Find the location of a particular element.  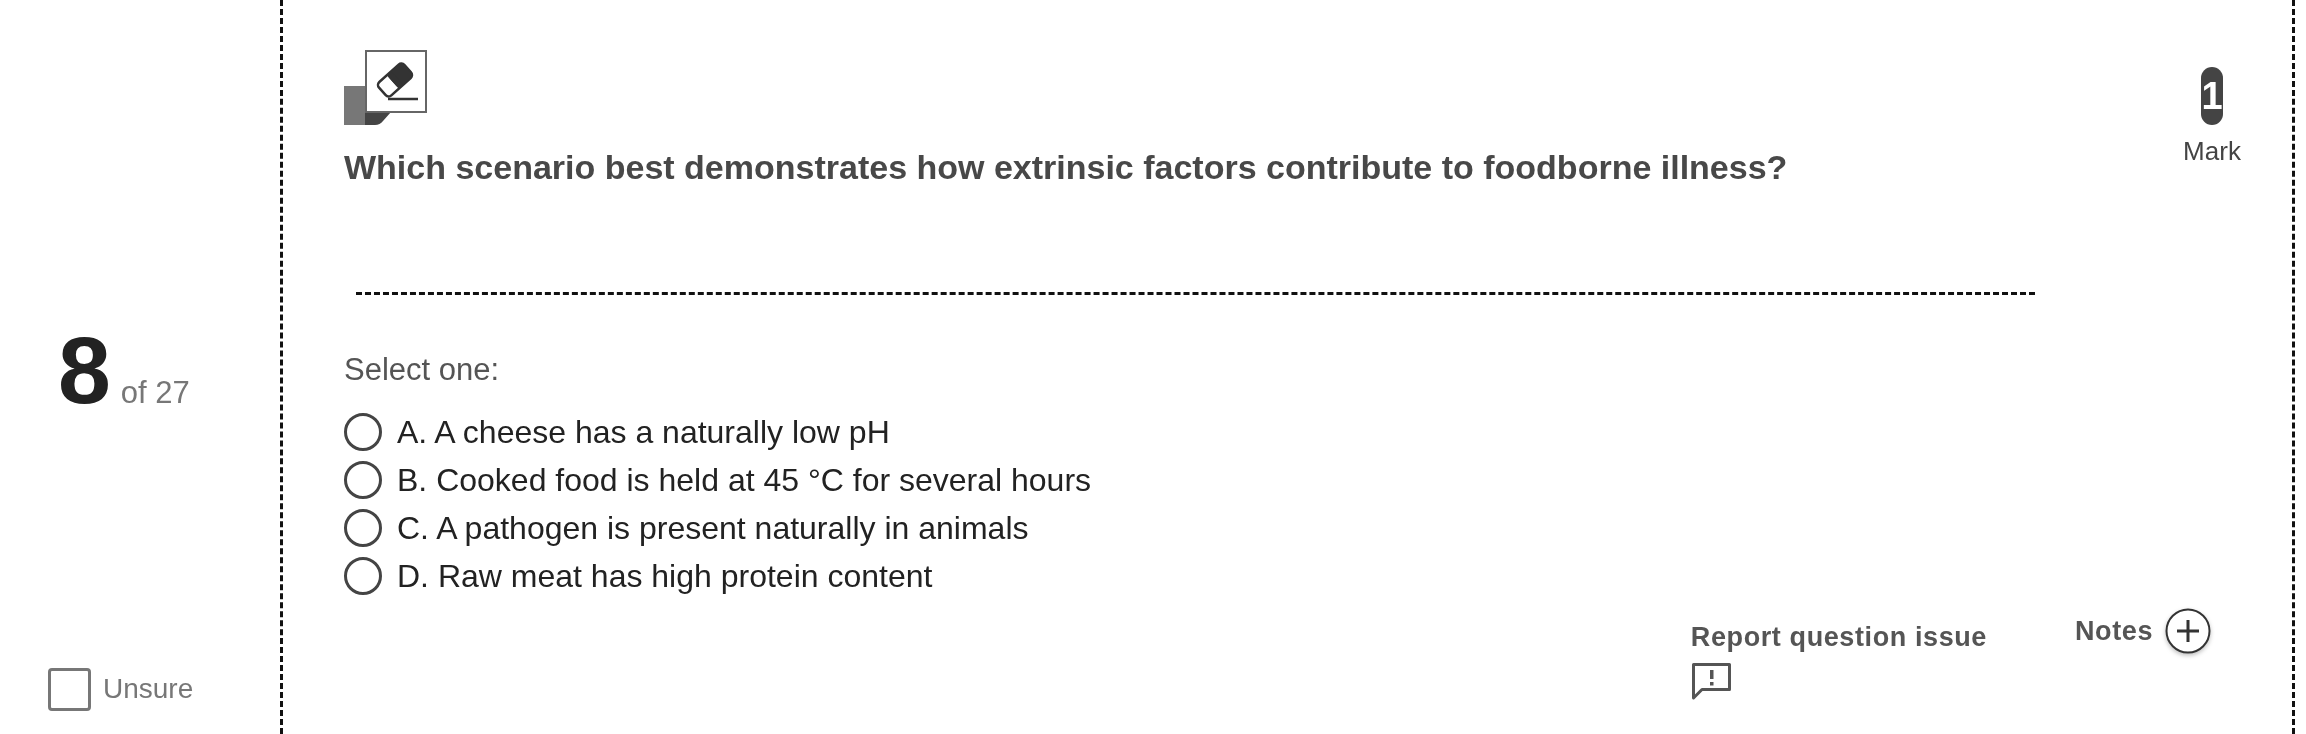

unsure-checkbox is located at coordinates (69, 689).